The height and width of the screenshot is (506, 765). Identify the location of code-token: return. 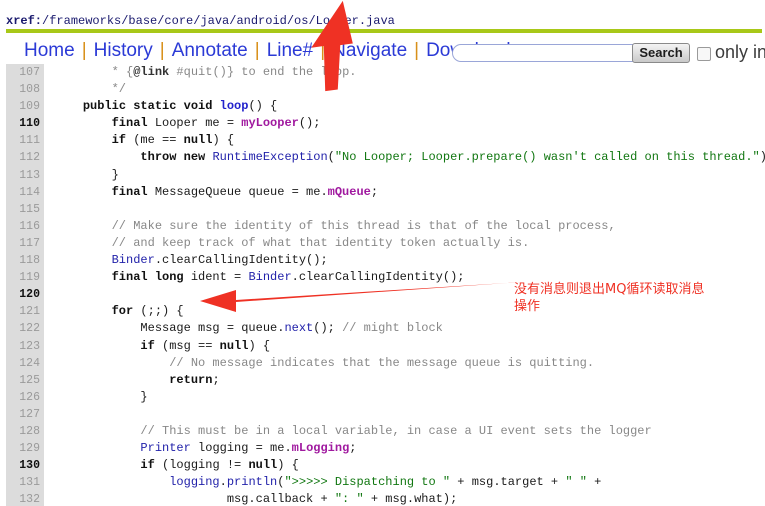
(191, 379).